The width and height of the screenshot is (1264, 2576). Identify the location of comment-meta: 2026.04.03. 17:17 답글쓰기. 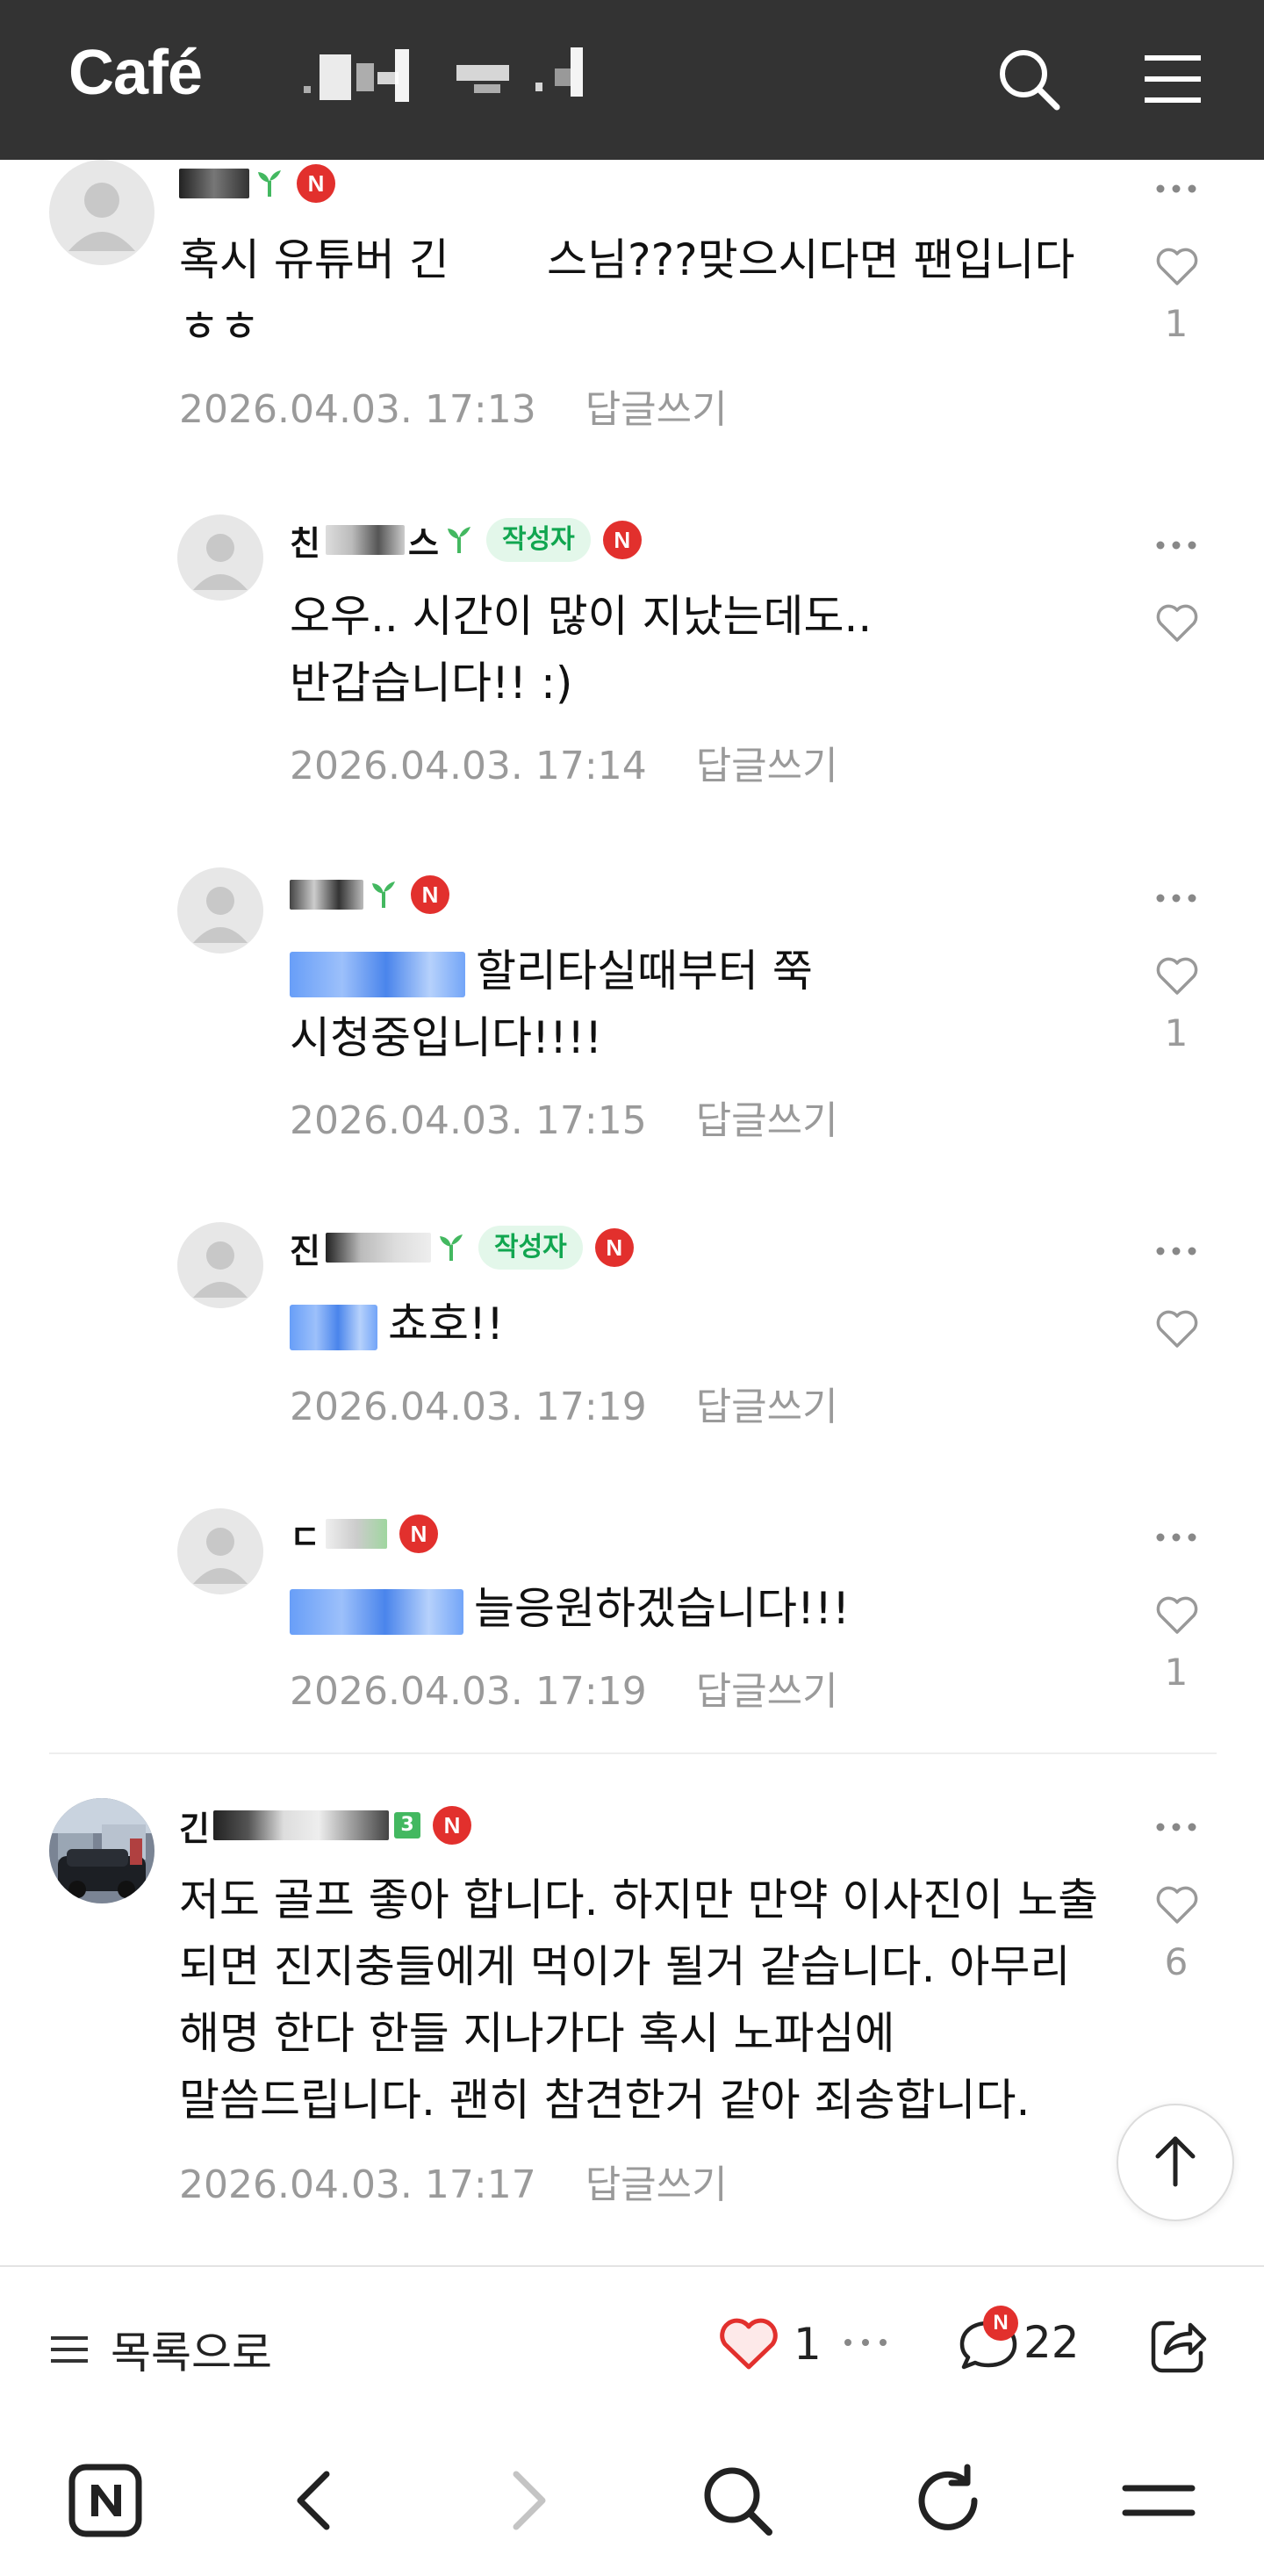
(454, 2181).